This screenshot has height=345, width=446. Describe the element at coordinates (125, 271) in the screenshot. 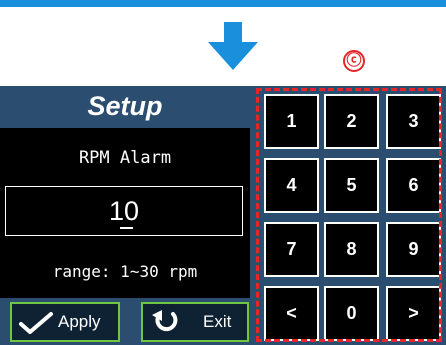

I see `range-hint: range: 1~30 rpm` at that location.